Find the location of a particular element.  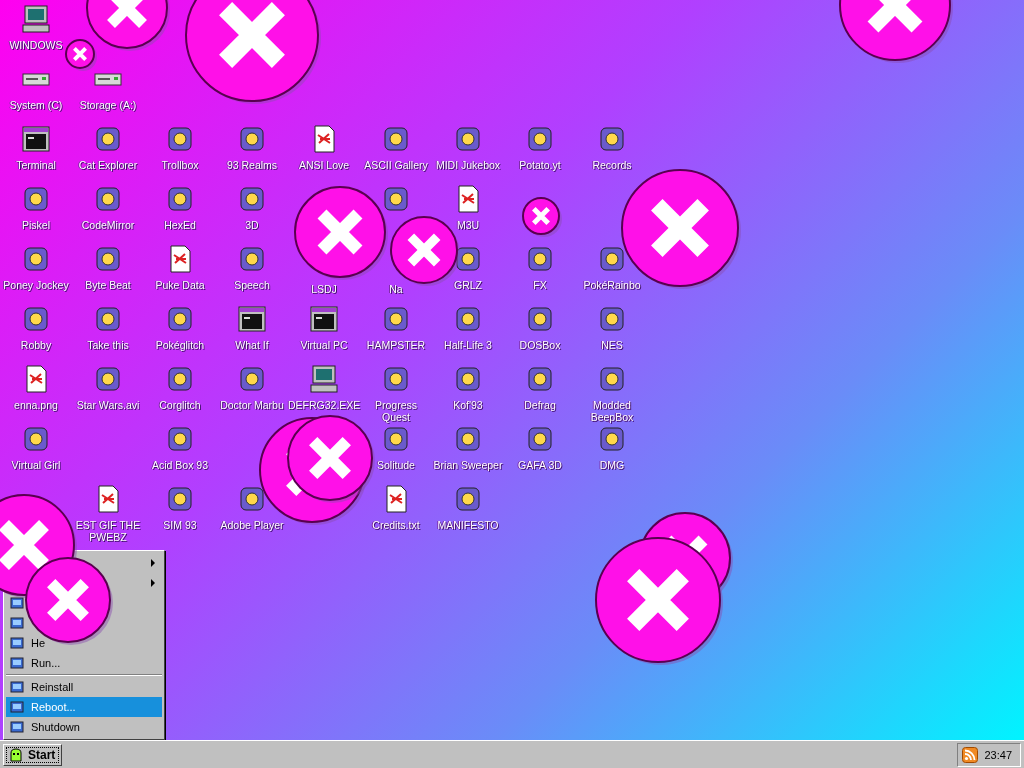

icon-label: LSDJ is located at coordinates (324, 289).